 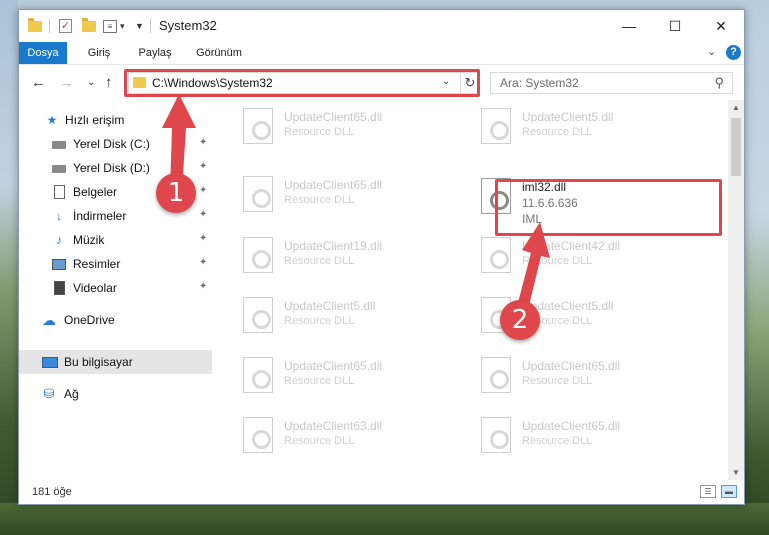 I want to click on folder-icon, so click(x=35, y=25).